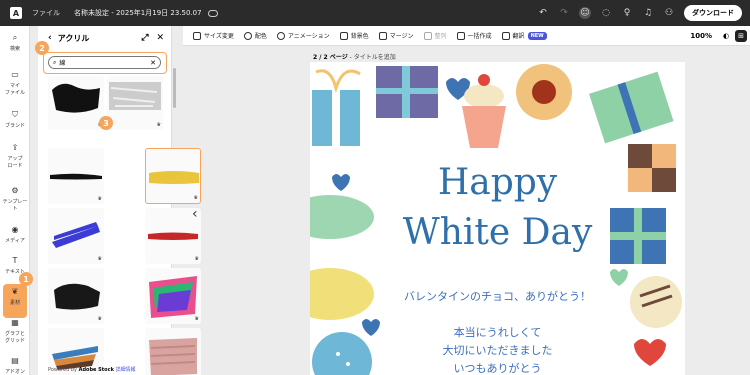  Describe the element at coordinates (497, 296) in the screenshot. I see `message-line-1: バレンタインのチョコ、ありがとう！` at that location.